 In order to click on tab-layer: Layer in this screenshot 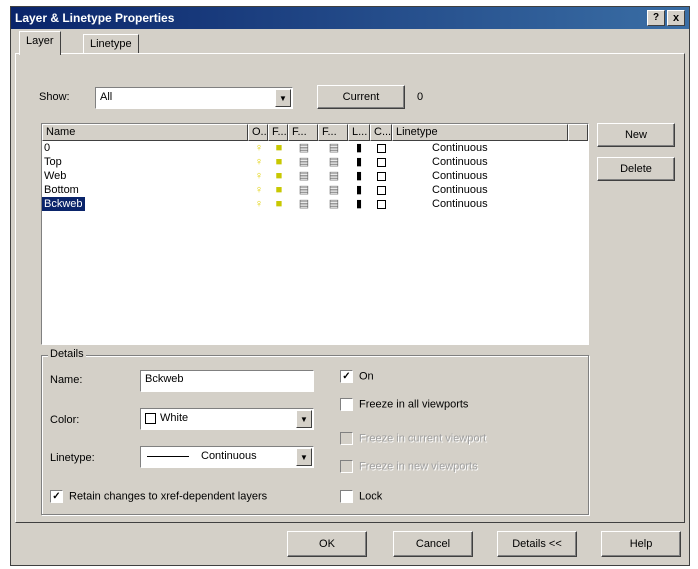, I will do `click(40, 43)`.